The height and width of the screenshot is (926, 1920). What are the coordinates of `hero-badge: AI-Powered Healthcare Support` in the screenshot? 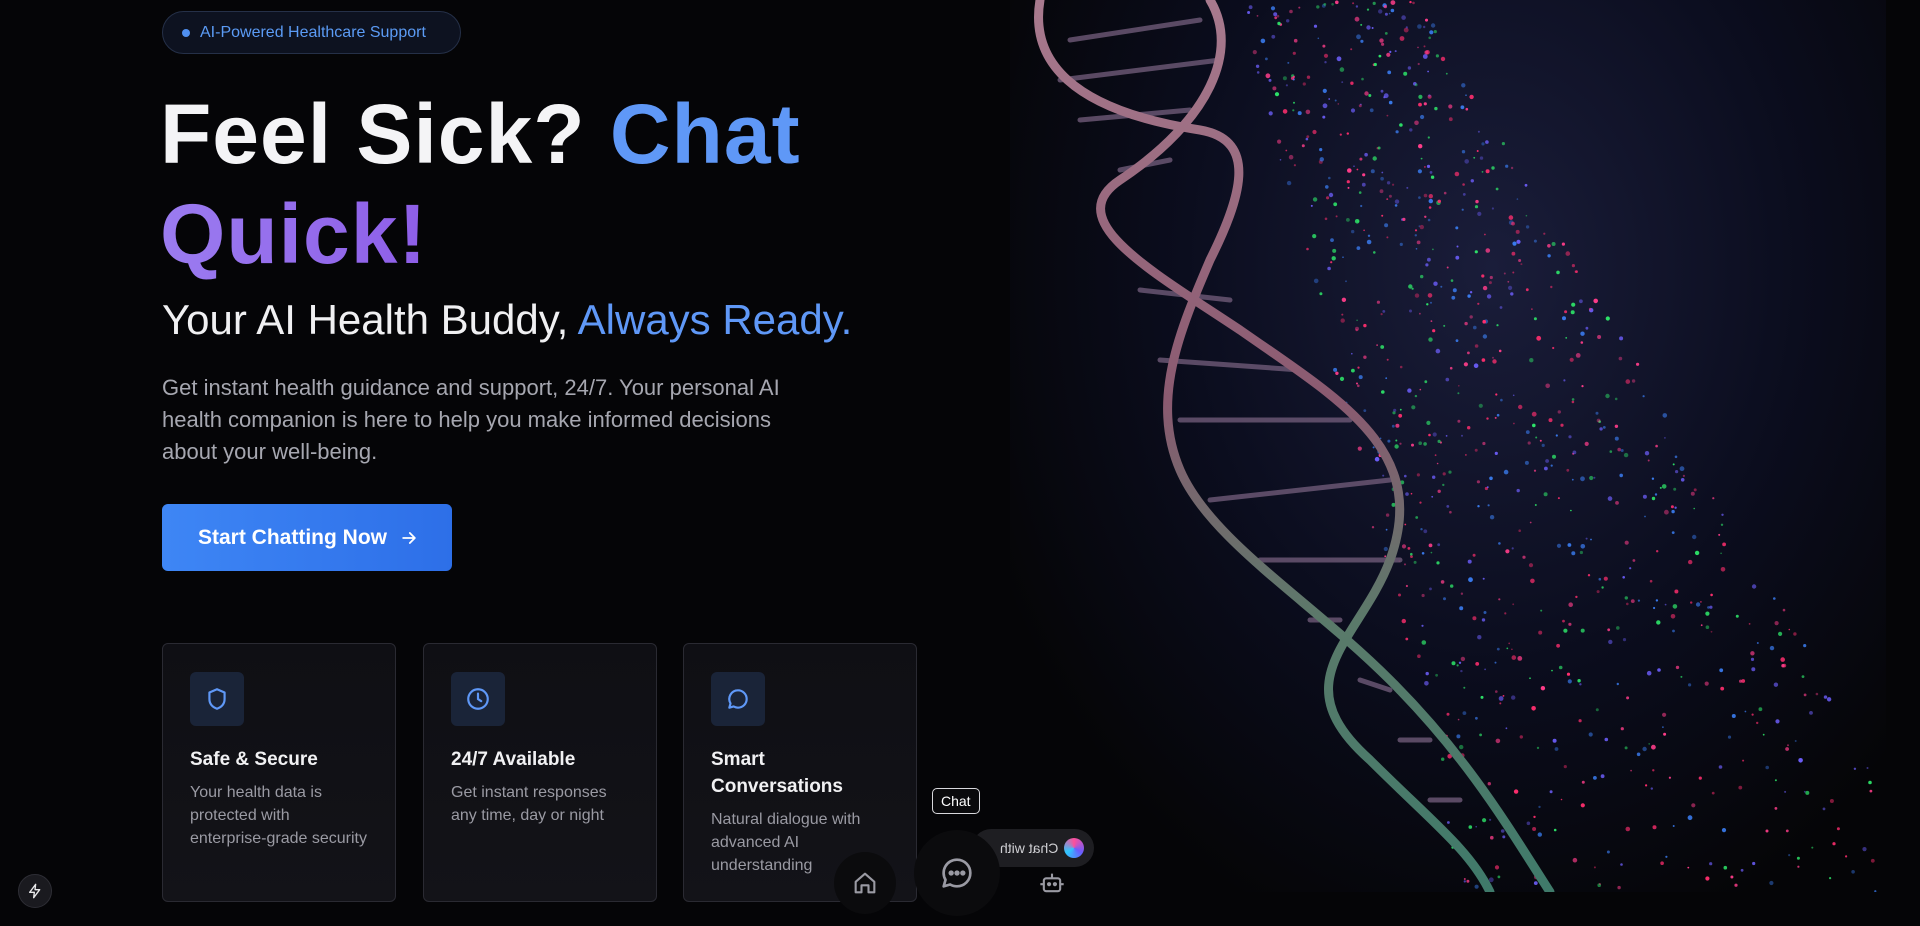 It's located at (311, 32).